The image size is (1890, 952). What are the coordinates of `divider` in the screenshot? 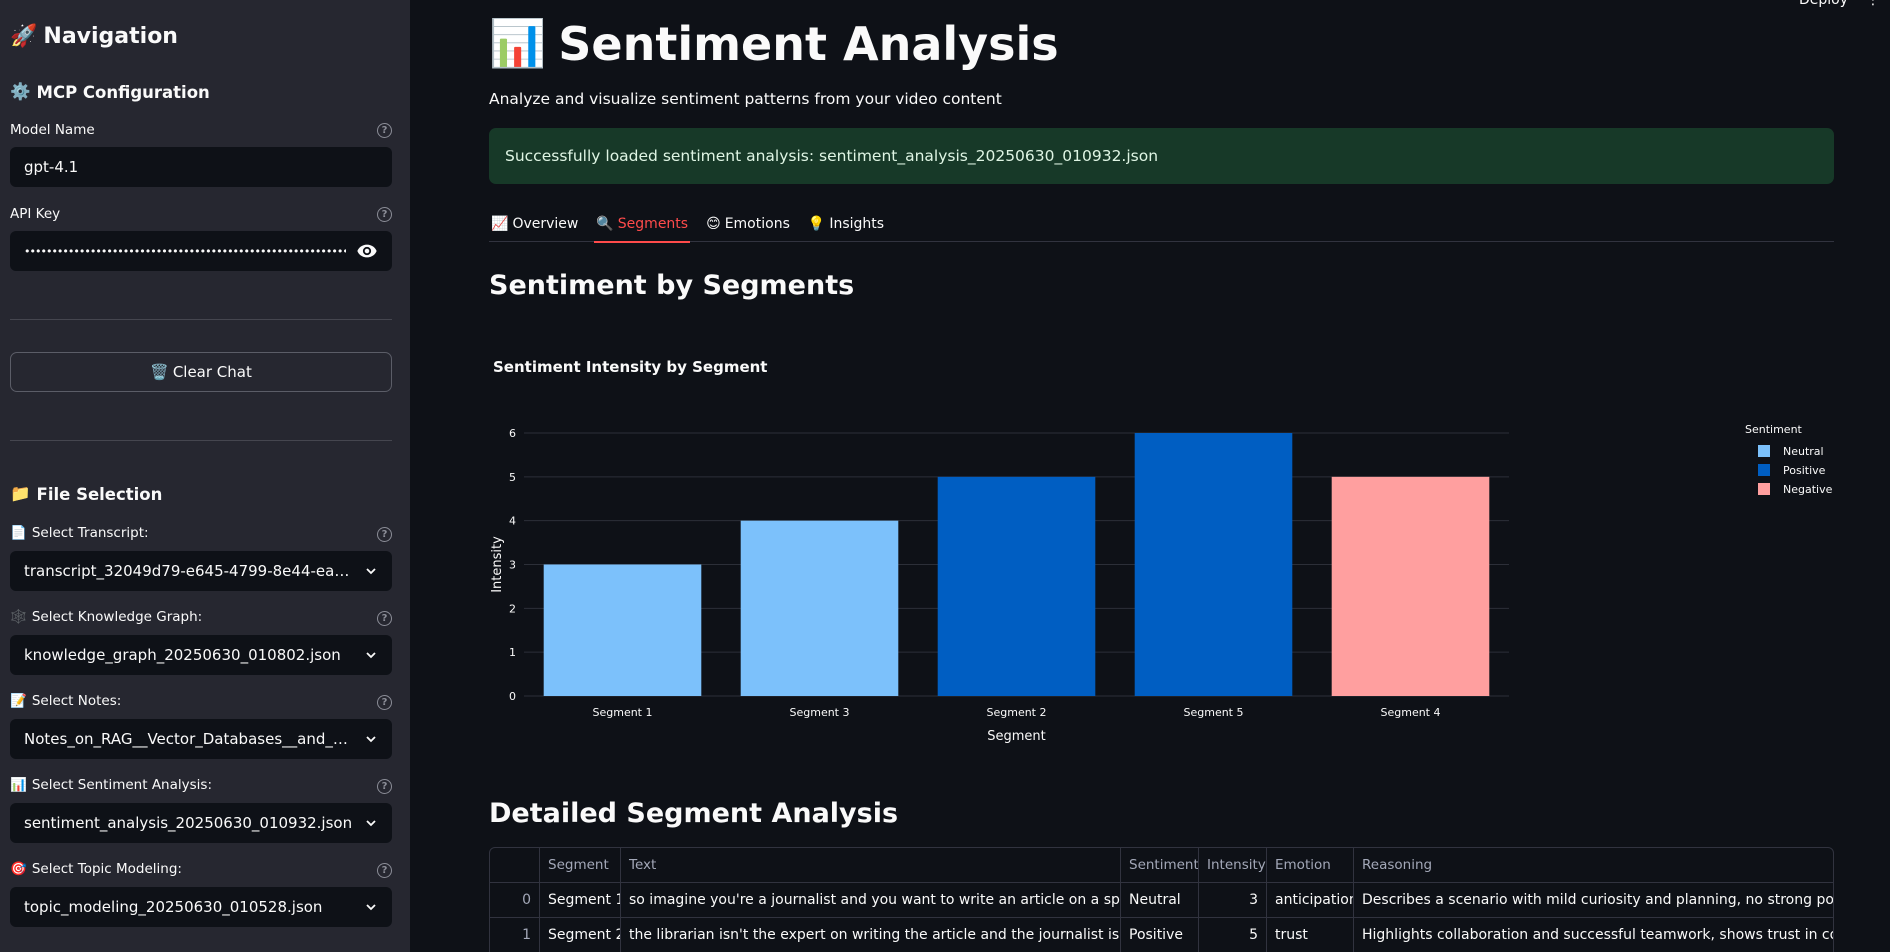 It's located at (201, 319).